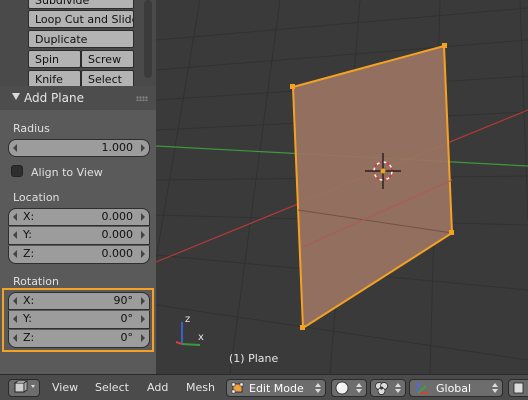 This screenshot has height=400, width=528. What do you see at coordinates (342, 388) in the screenshot?
I see `solid-shading-icon` at bounding box center [342, 388].